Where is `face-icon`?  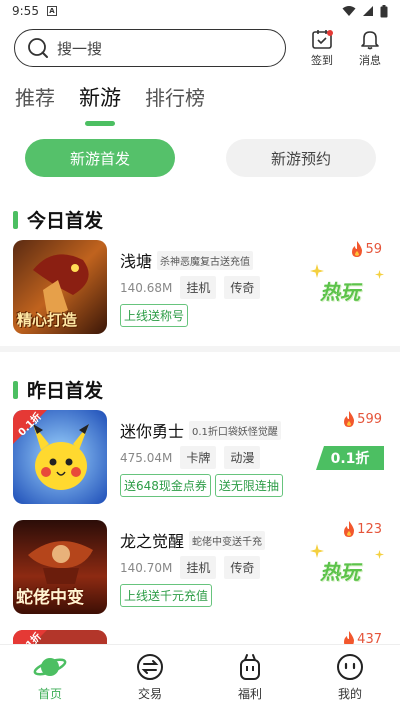 face-icon is located at coordinates (350, 667).